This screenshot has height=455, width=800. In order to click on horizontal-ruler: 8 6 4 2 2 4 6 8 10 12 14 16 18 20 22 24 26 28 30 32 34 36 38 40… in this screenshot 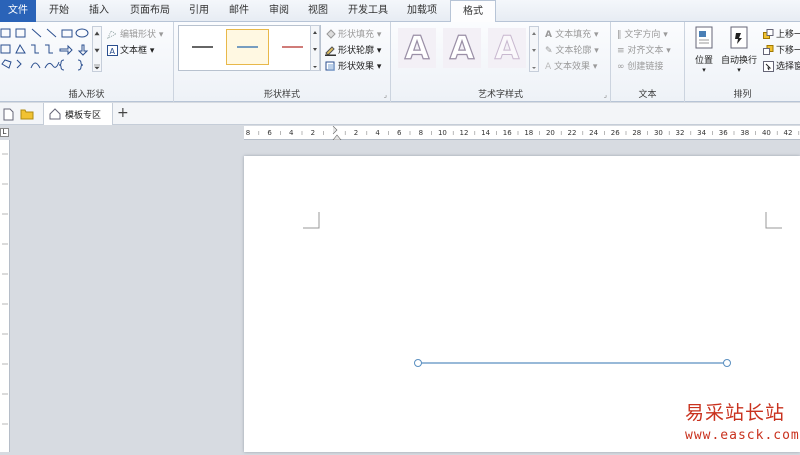, I will do `click(522, 133)`.